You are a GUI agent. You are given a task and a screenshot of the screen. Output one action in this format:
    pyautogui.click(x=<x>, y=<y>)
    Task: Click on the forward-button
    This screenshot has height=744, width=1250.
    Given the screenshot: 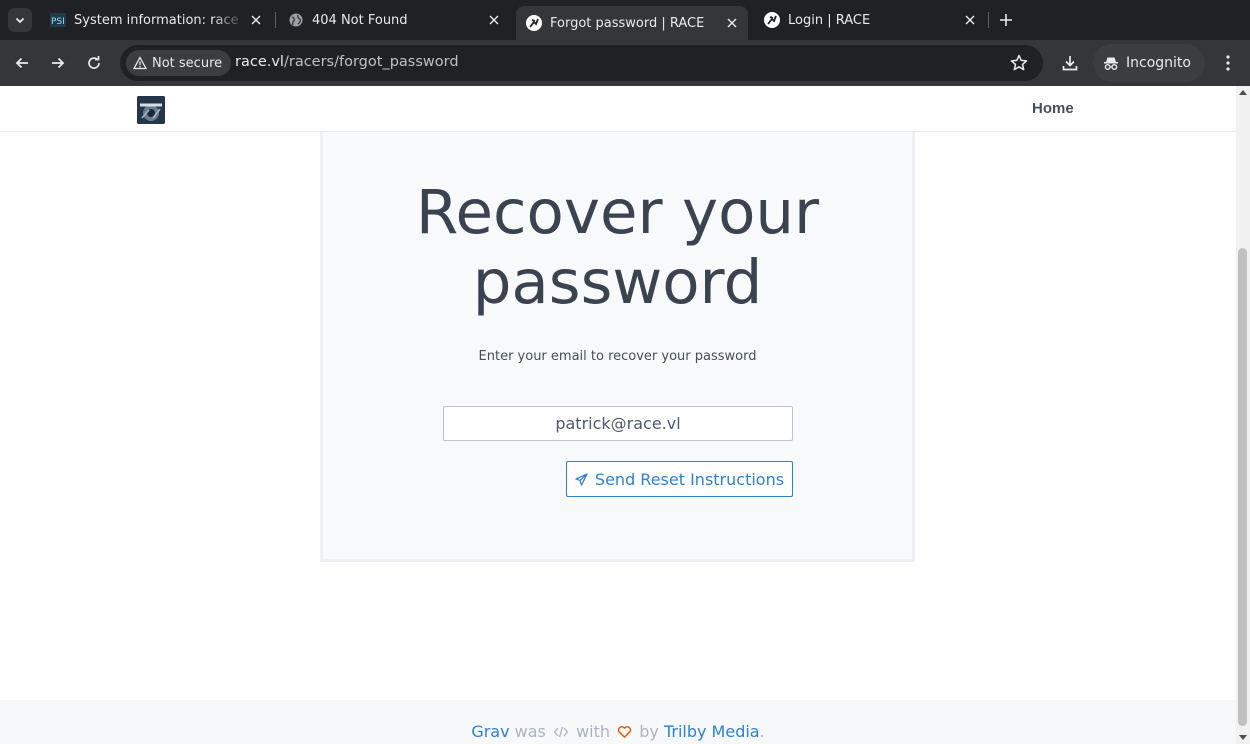 What is the action you would take?
    pyautogui.click(x=58, y=63)
    